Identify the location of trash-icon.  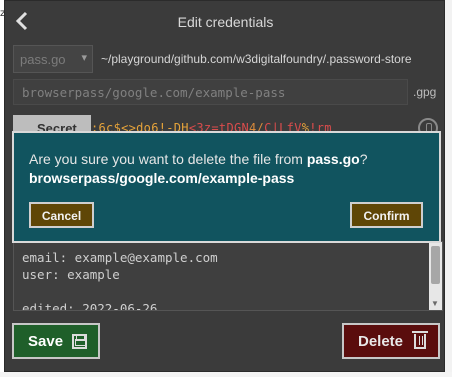
(420, 340).